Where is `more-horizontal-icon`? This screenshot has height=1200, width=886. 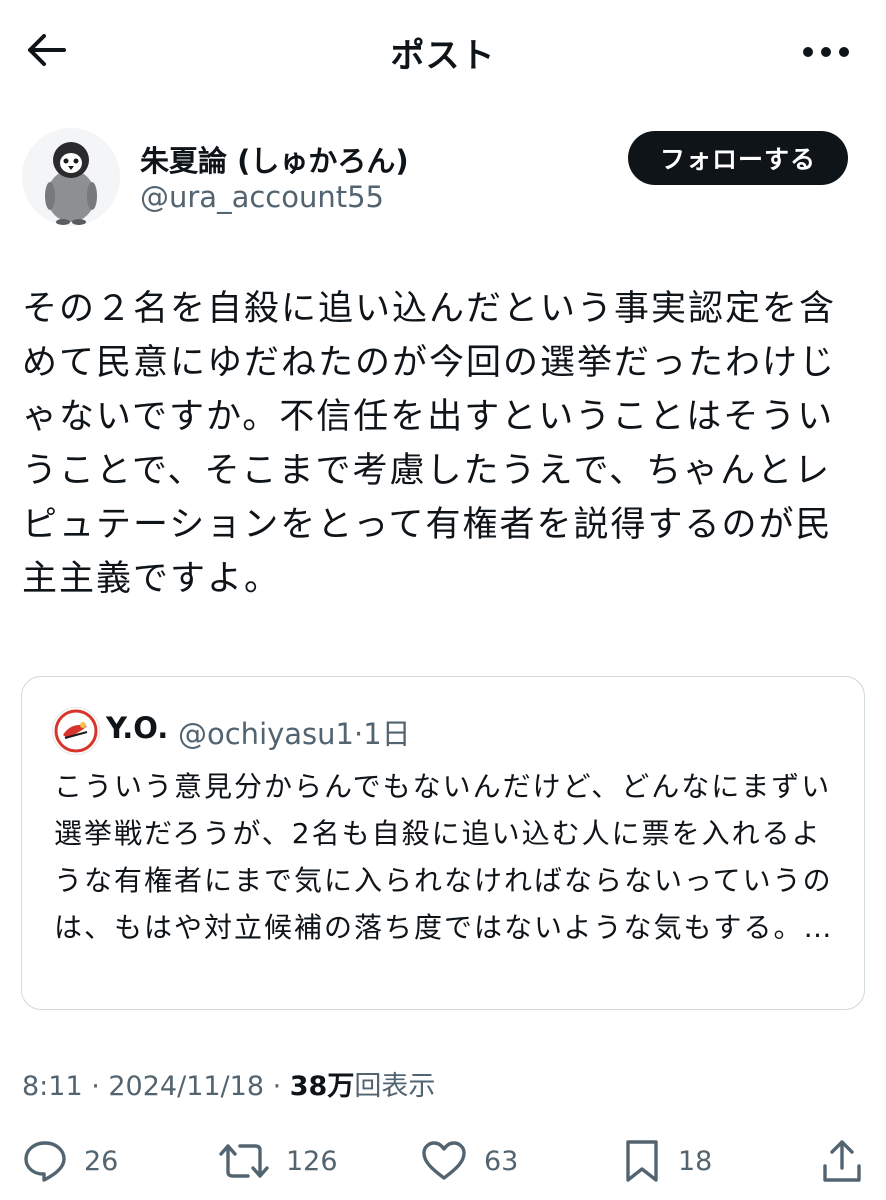
more-horizontal-icon is located at coordinates (826, 52).